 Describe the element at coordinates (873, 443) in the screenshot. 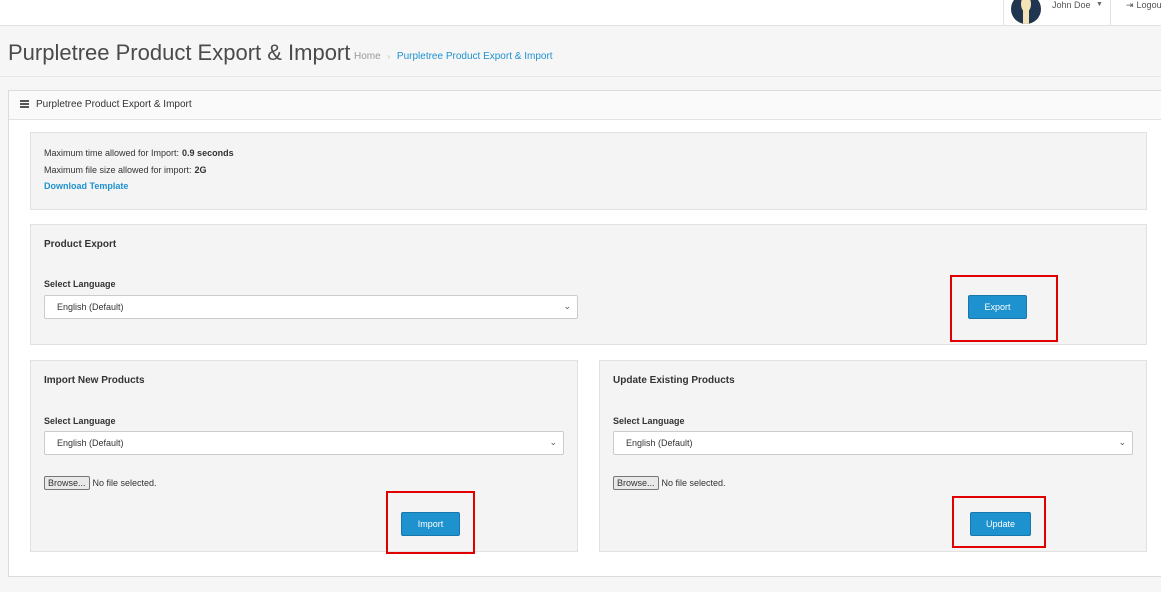

I see `language-select-update: English (Default) ⌄` at that location.